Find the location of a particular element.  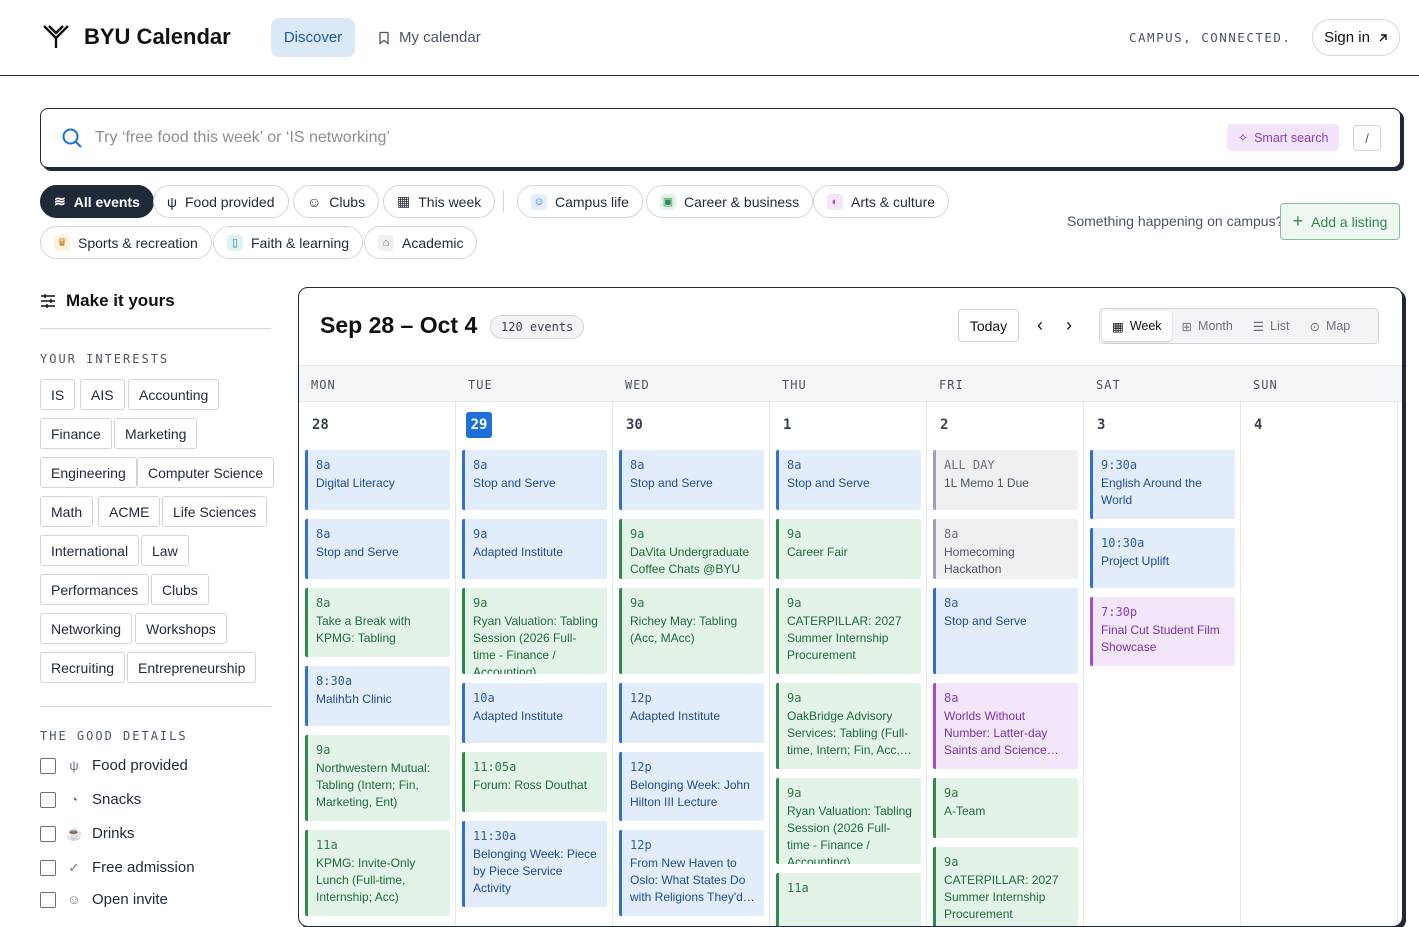

search-input is located at coordinates (595, 138).